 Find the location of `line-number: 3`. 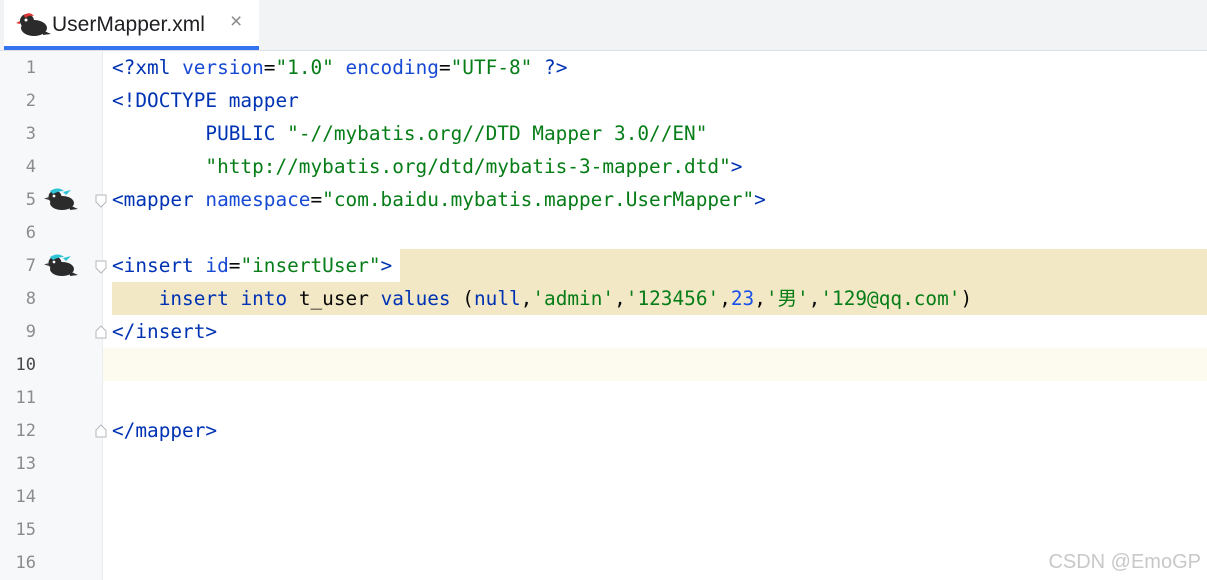

line-number: 3 is located at coordinates (30, 134).